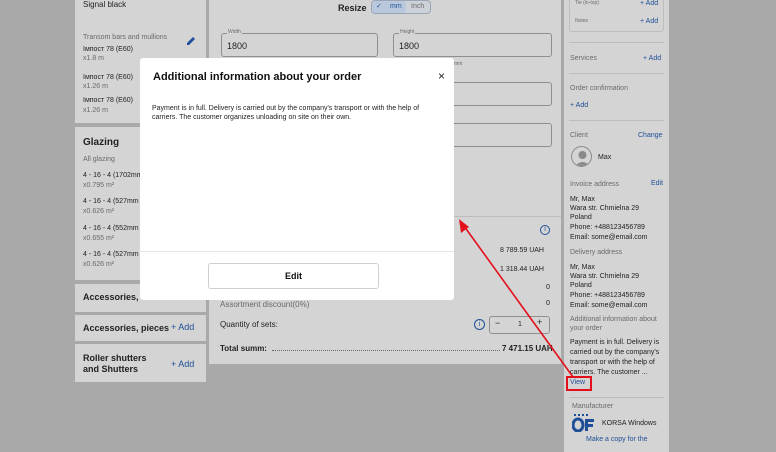 Image resolution: width=776 pixels, height=452 pixels. I want to click on frame-color: Signal black, so click(105, 4).